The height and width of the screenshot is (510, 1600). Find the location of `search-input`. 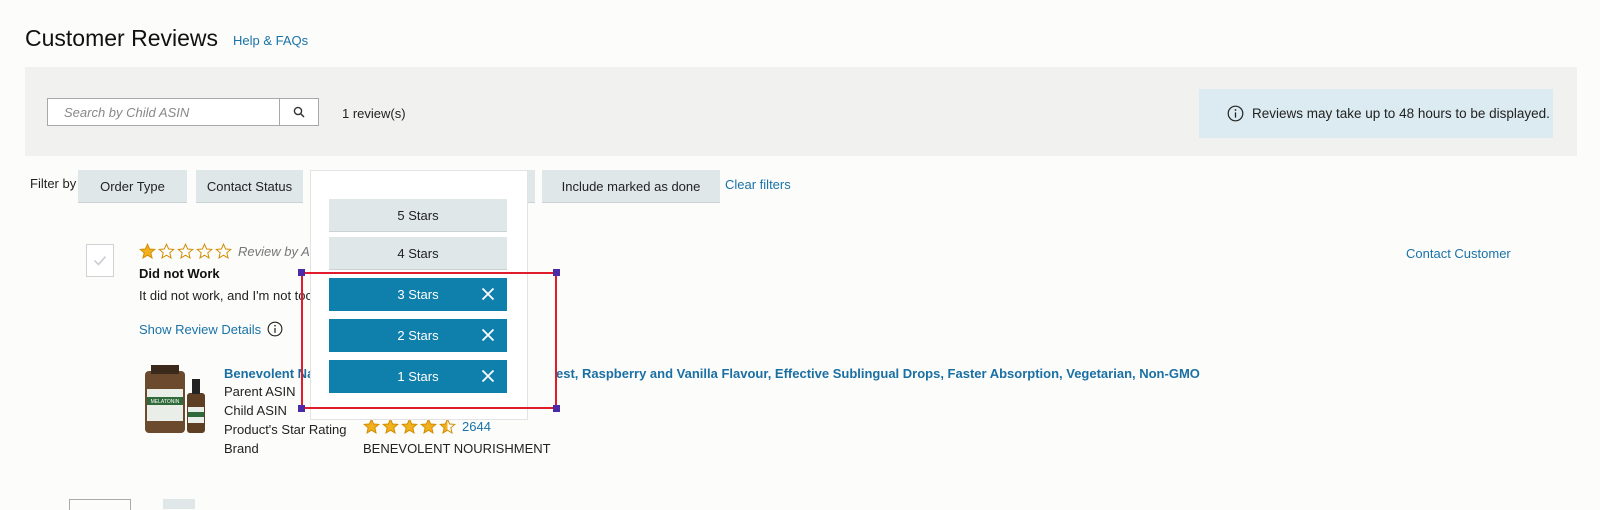

search-input is located at coordinates (168, 112).